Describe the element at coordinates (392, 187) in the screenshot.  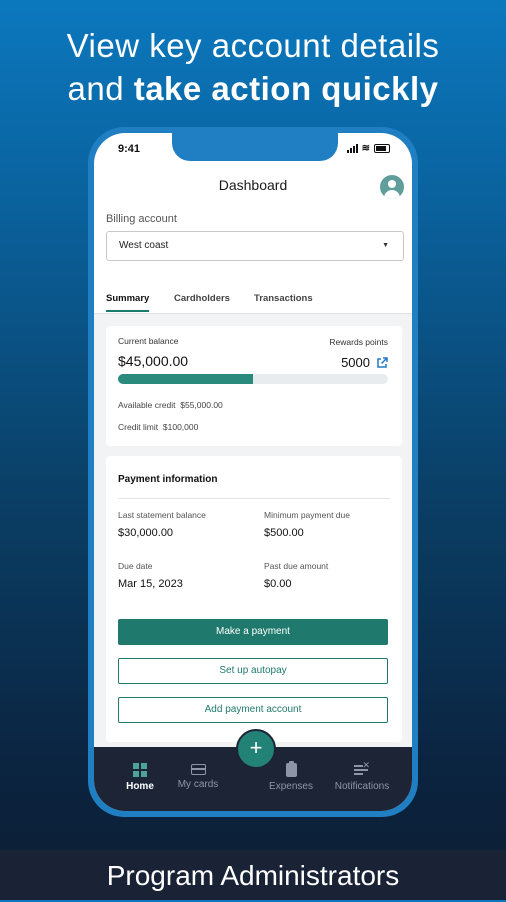
I see `user-avatar-icon` at that location.